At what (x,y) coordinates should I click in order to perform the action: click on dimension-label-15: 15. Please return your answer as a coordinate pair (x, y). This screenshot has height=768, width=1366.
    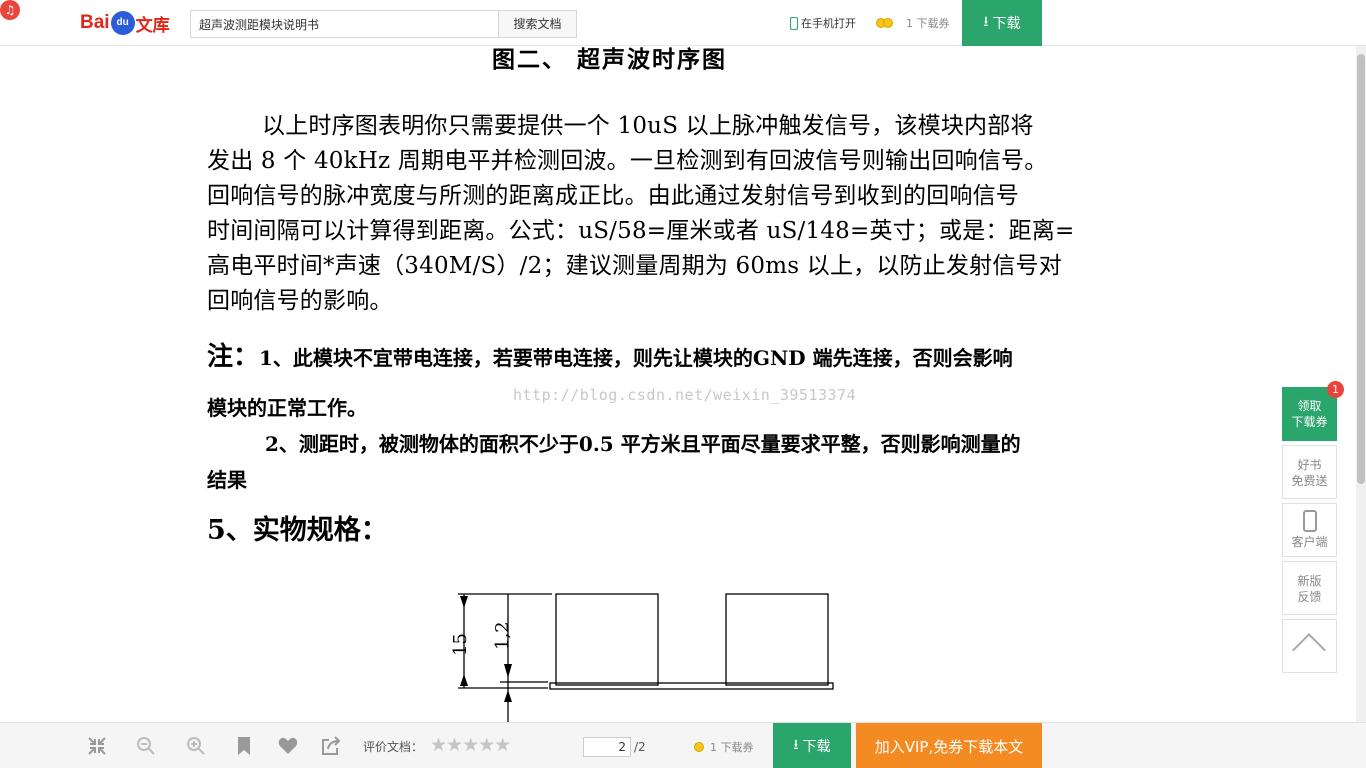
    Looking at the image, I should click on (460, 644).